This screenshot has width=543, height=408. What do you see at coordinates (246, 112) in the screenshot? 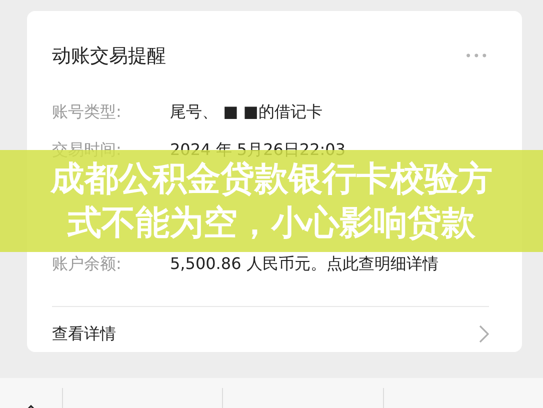
I see `field-value: 尾号、 ■ ■的借记卡` at bounding box center [246, 112].